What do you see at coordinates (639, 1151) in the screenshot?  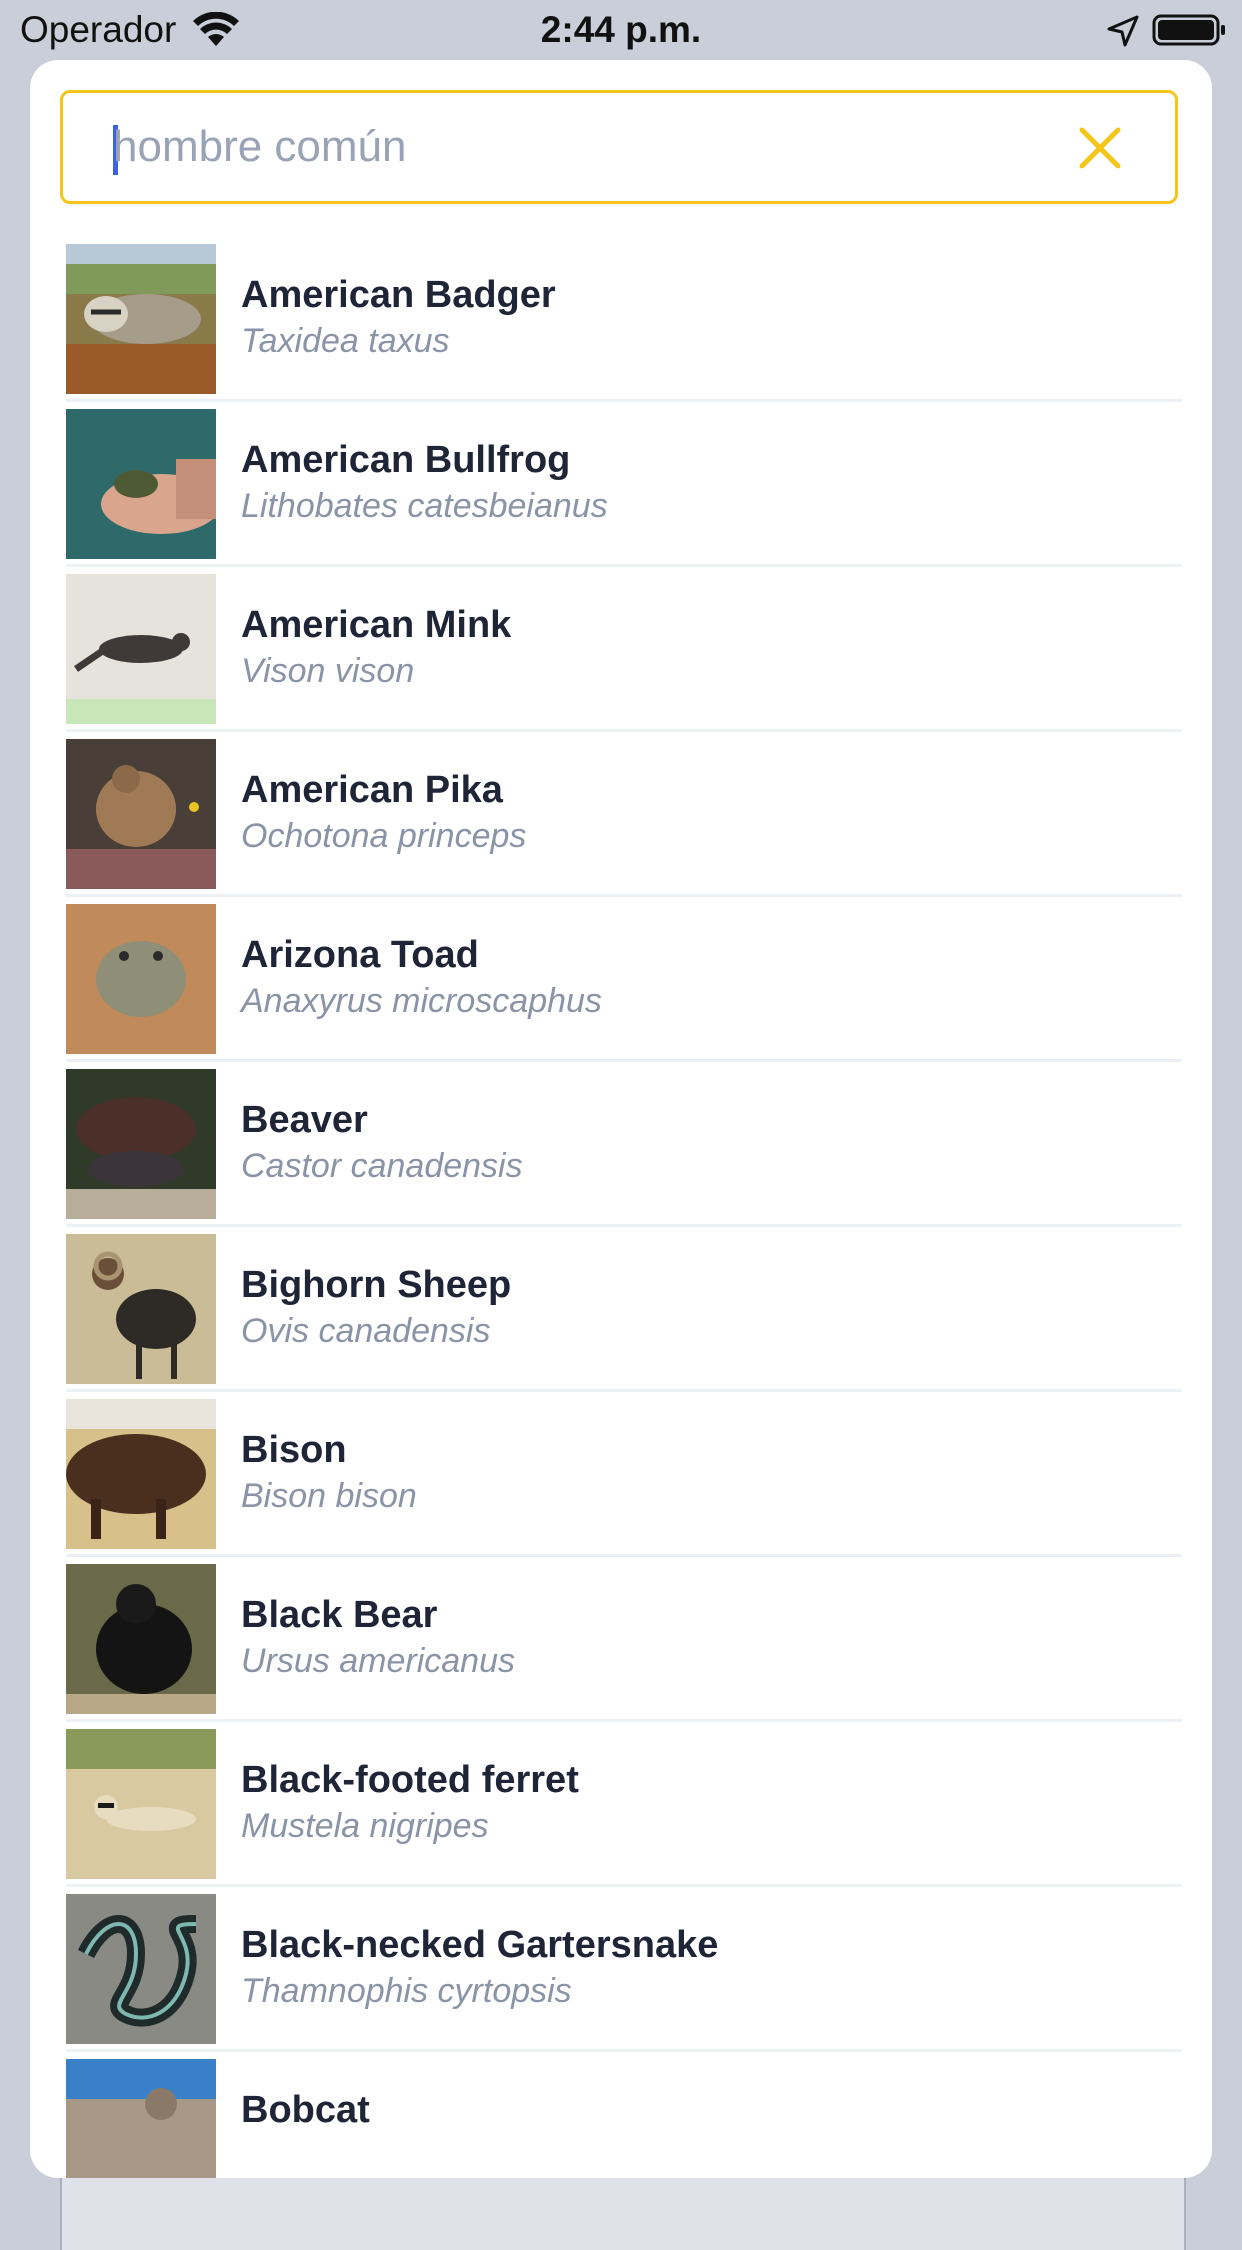 I see `list-item-beaver: Beaver Castor canadensis` at bounding box center [639, 1151].